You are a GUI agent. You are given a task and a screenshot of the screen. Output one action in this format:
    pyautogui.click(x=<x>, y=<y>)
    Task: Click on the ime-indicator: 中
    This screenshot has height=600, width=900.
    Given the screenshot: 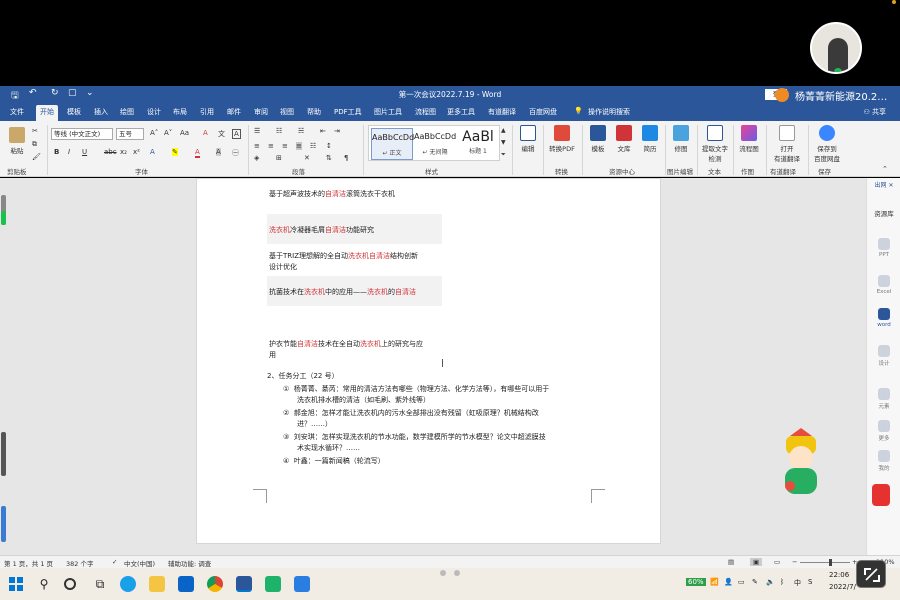 What is the action you would take?
    pyautogui.click(x=797, y=583)
    